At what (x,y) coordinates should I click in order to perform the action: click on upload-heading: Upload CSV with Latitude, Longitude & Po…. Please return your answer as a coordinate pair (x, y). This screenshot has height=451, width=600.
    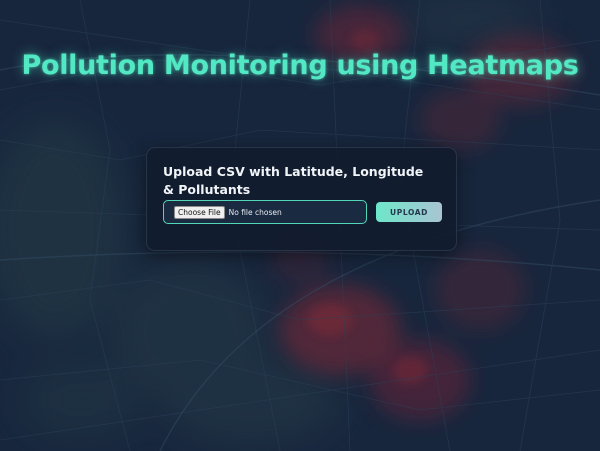
    Looking at the image, I should click on (293, 180).